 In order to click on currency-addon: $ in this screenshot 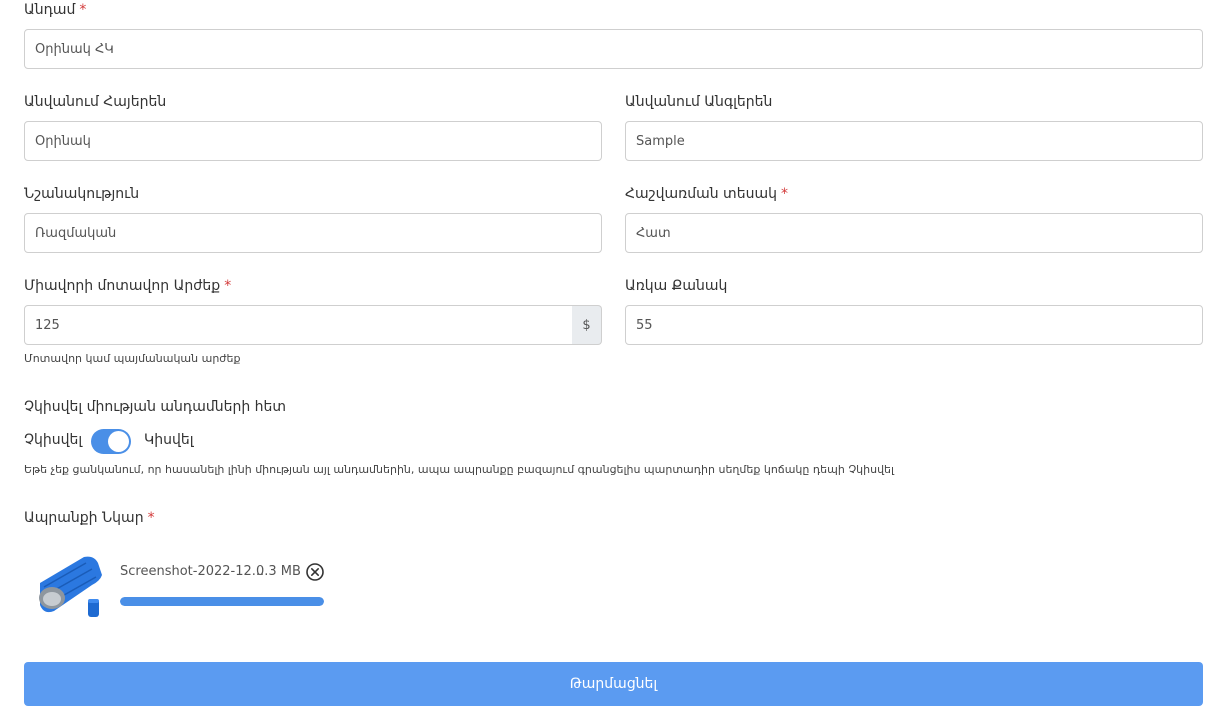, I will do `click(587, 325)`.